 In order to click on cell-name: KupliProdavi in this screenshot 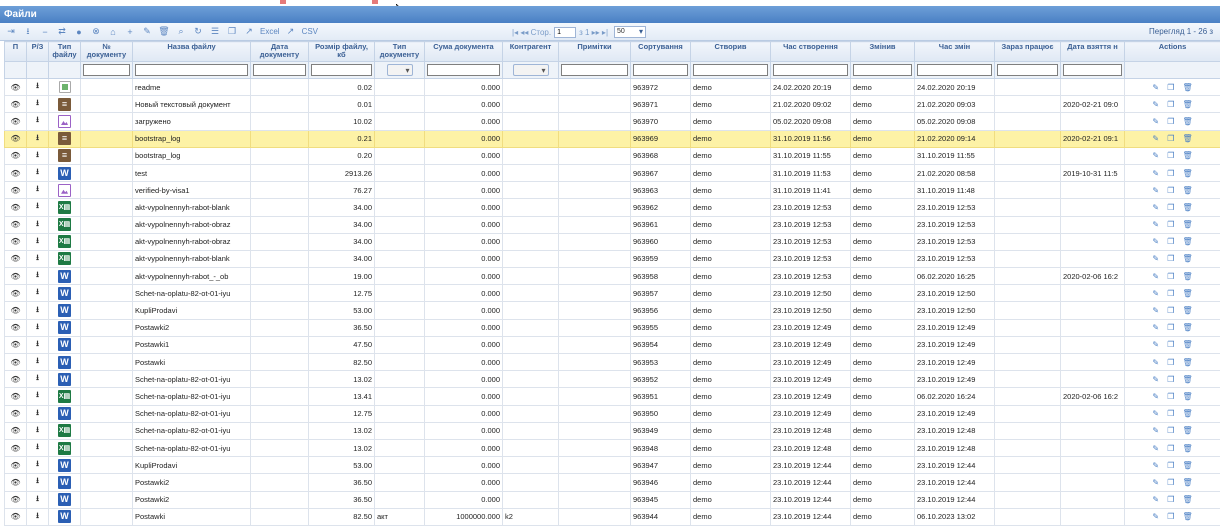, I will do `click(191, 465)`.